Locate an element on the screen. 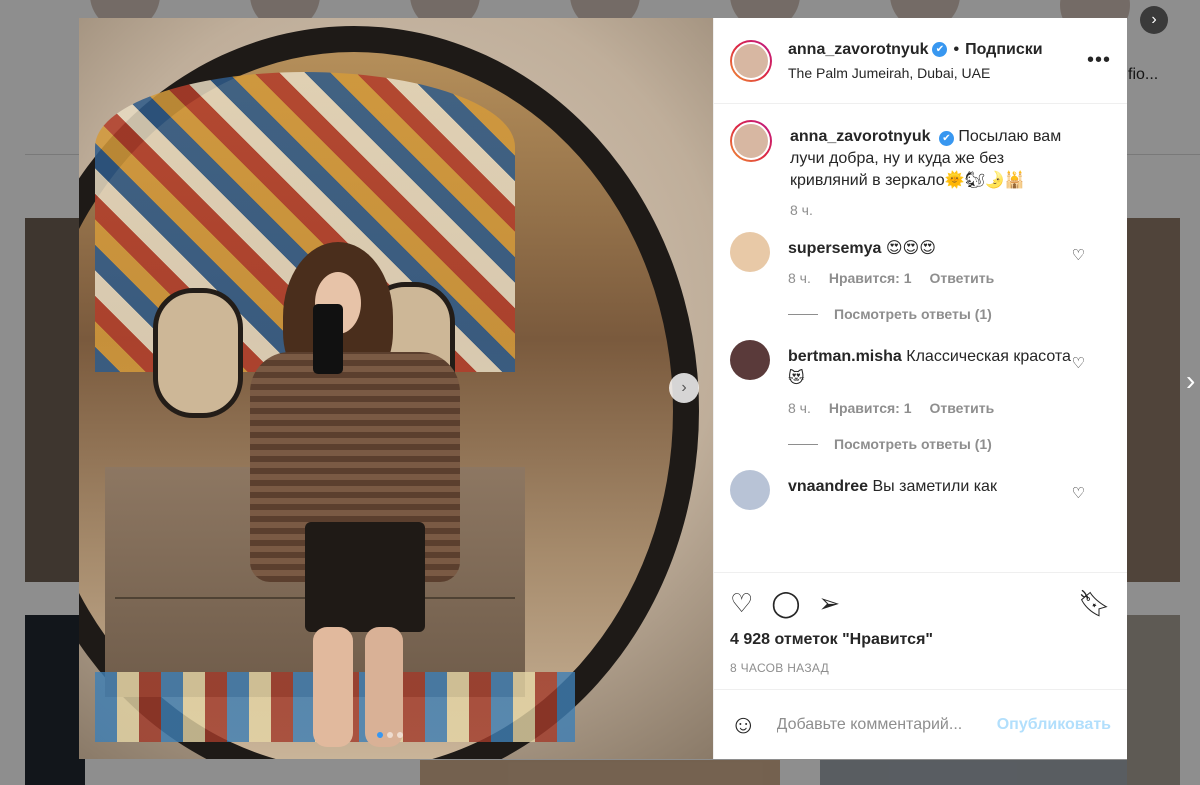 Image resolution: width=1200 pixels, height=785 pixels. post-location: The Palm Jumeirah, Dubai, UAE is located at coordinates (937, 73).